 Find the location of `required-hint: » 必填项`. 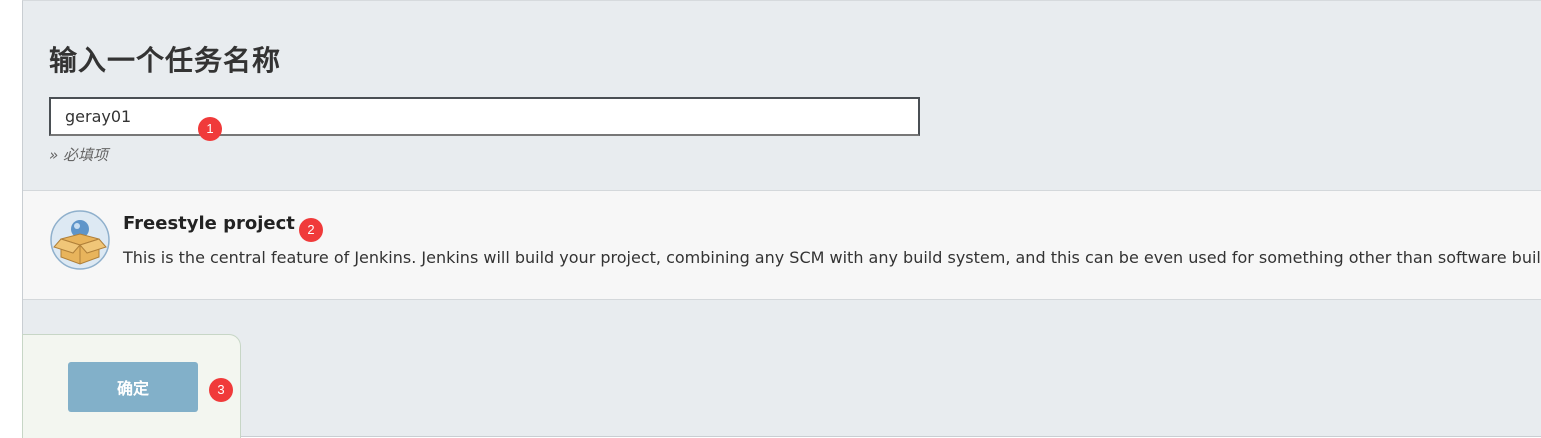

required-hint: » 必填项 is located at coordinates (79, 155).